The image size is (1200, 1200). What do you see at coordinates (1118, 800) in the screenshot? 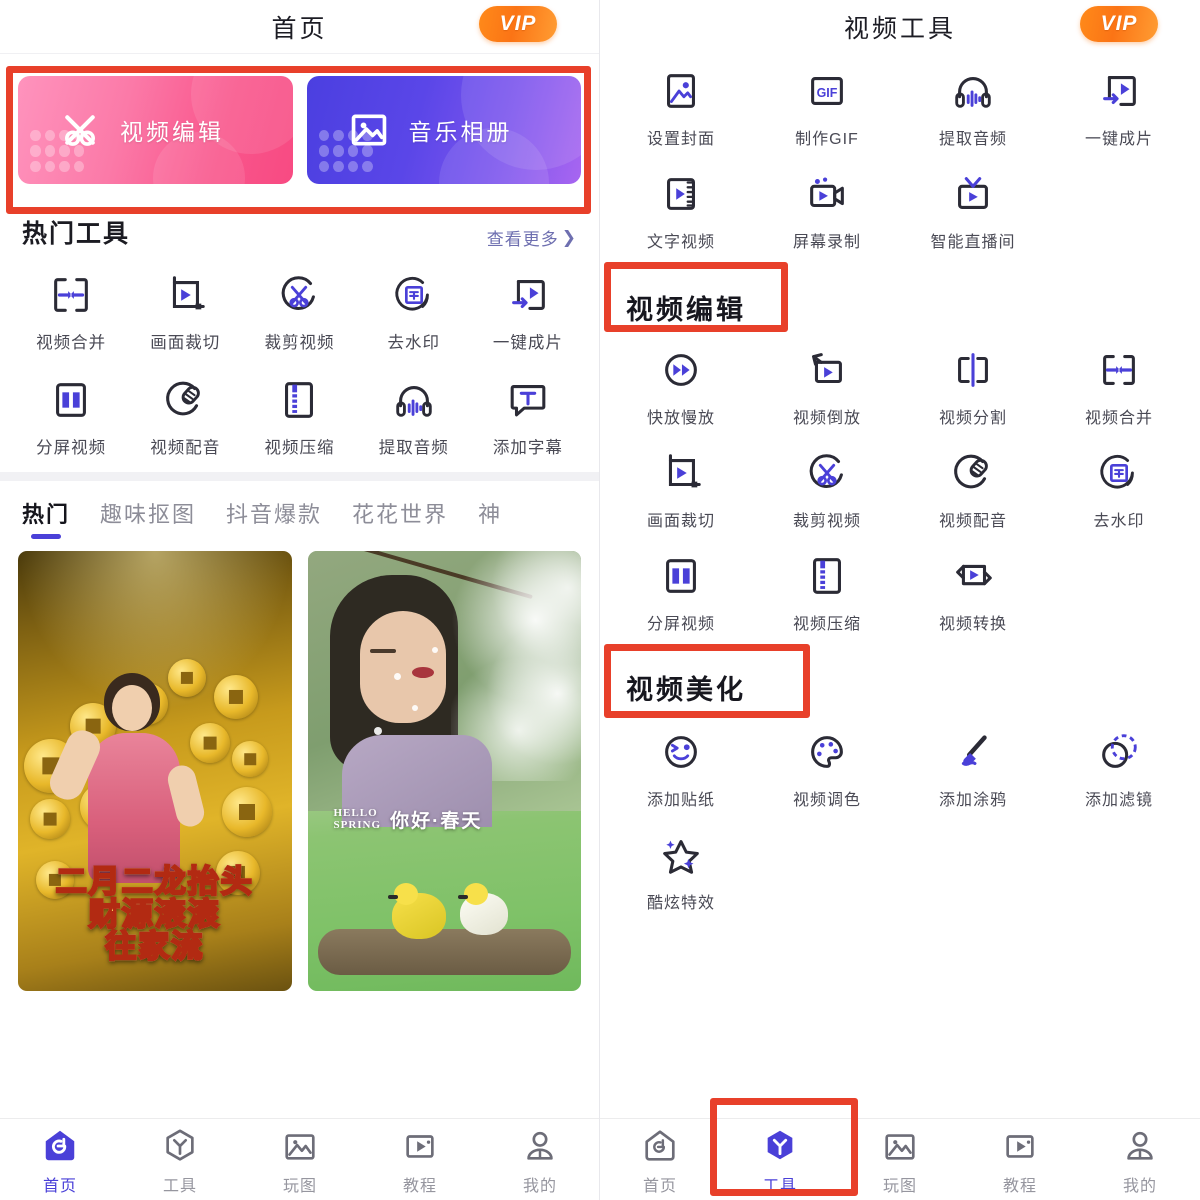
I see `tool-label: 添加滤镜` at bounding box center [1118, 800].